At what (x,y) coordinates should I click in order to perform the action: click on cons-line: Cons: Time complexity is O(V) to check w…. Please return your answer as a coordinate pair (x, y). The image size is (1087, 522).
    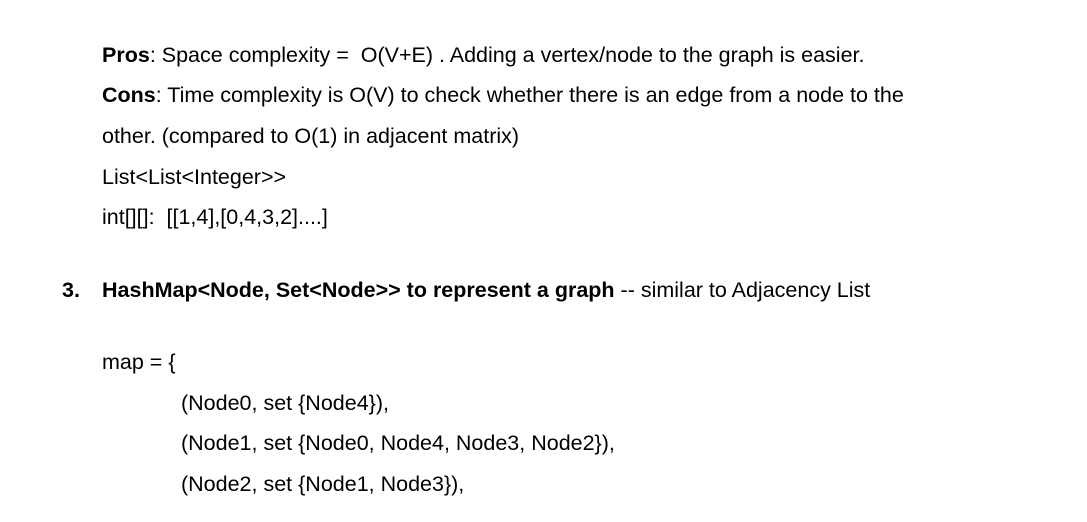
    Looking at the image, I should click on (503, 95).